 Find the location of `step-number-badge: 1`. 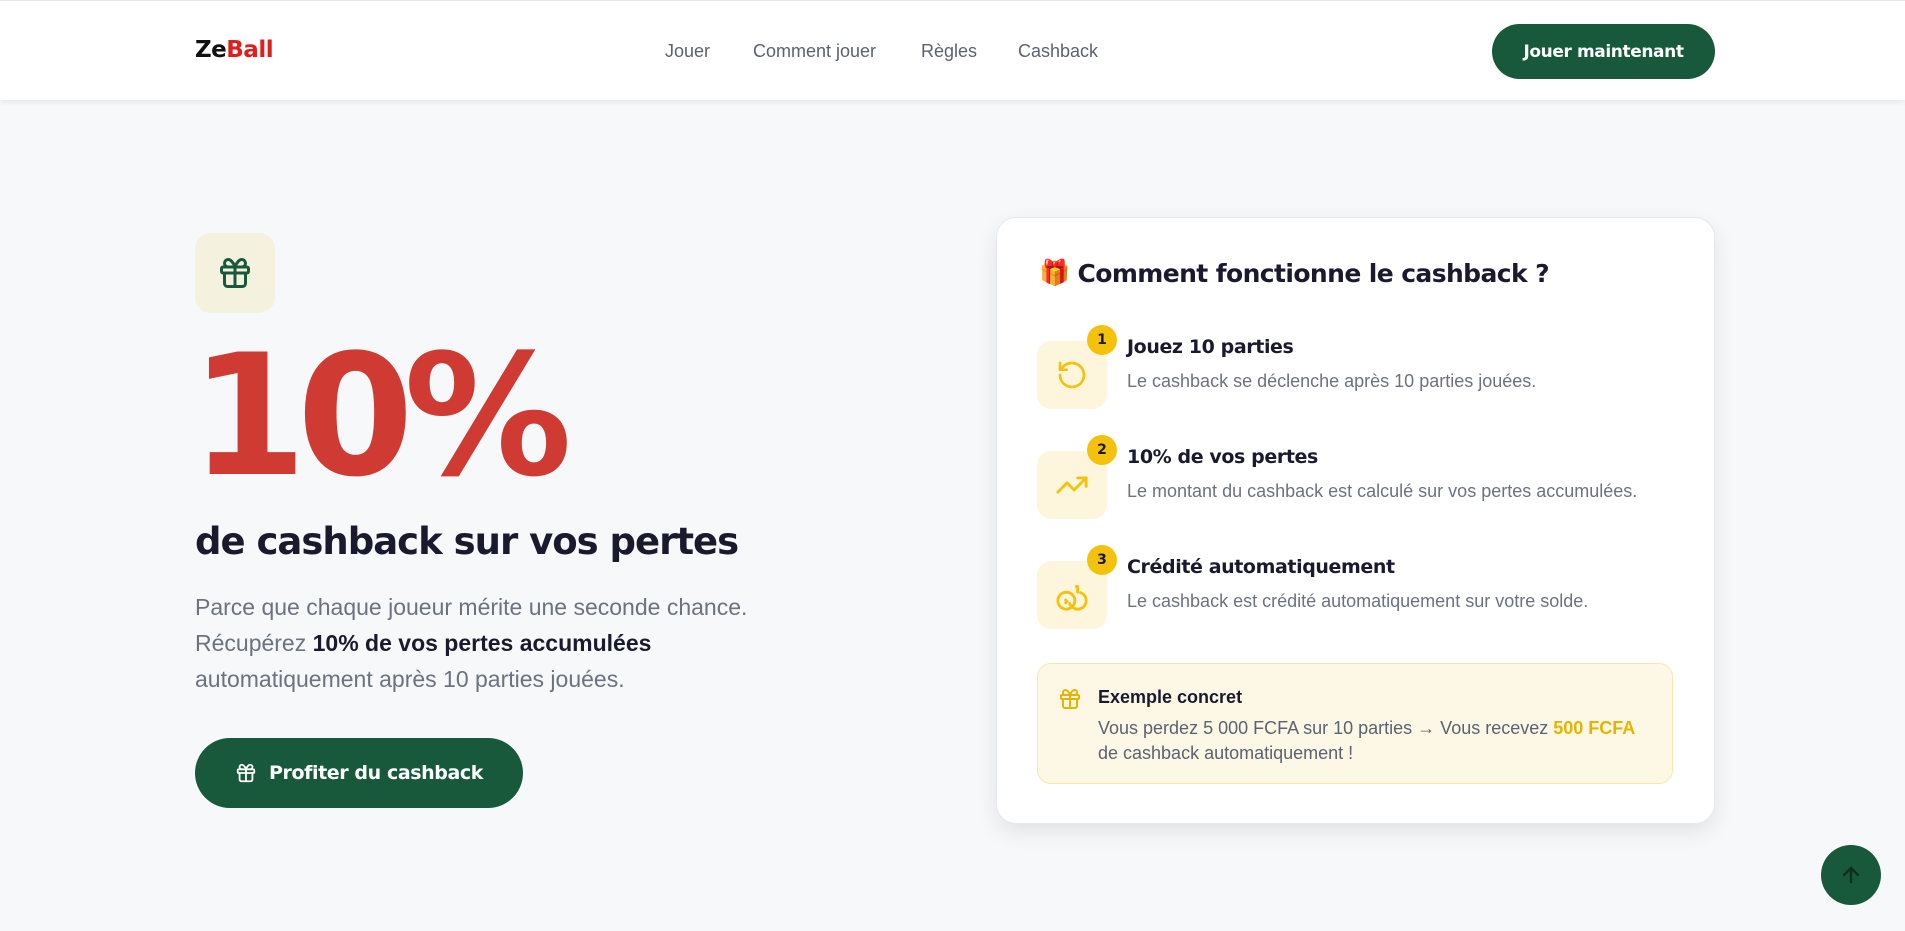

step-number-badge: 1 is located at coordinates (1102, 340).